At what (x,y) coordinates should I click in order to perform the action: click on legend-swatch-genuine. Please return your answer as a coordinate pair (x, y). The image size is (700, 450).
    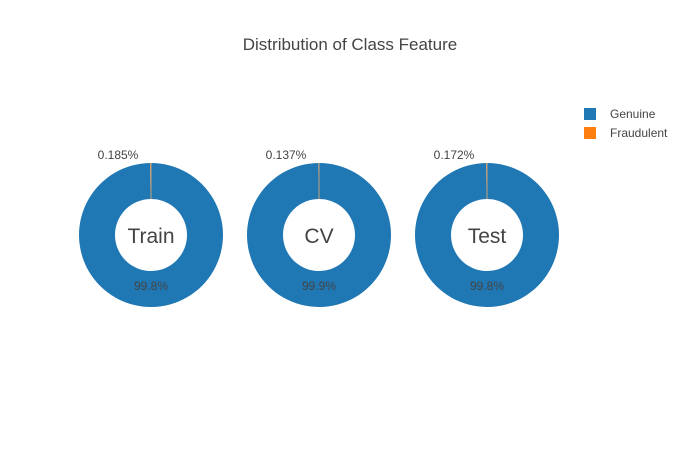
    Looking at the image, I should click on (590, 114).